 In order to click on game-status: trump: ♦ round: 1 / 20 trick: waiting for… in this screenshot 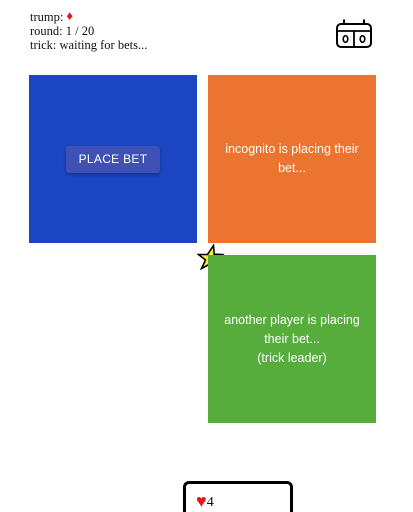, I will do `click(88, 30)`.